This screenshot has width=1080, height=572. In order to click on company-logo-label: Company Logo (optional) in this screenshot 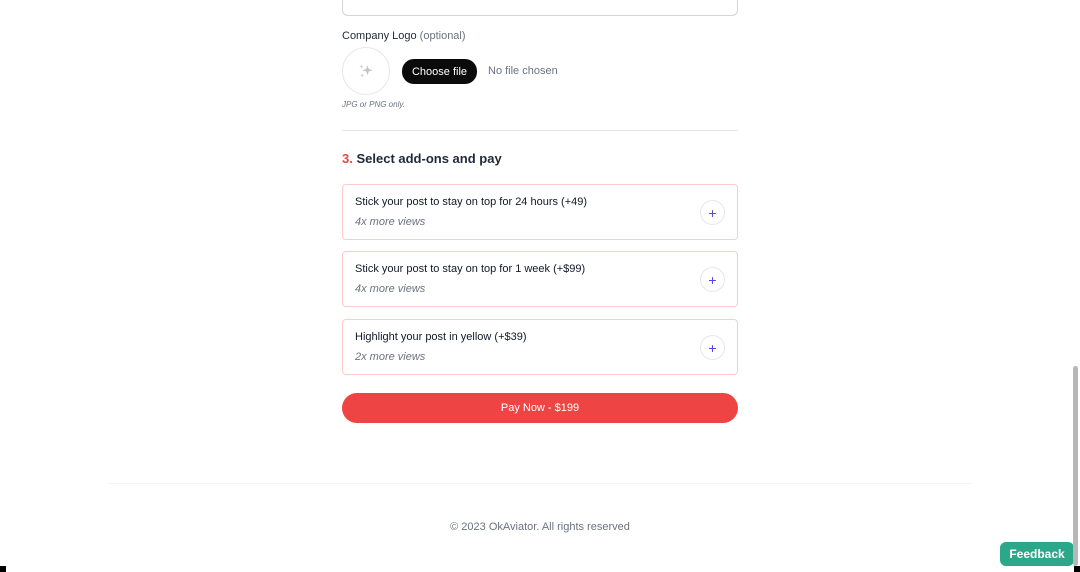, I will do `click(404, 36)`.